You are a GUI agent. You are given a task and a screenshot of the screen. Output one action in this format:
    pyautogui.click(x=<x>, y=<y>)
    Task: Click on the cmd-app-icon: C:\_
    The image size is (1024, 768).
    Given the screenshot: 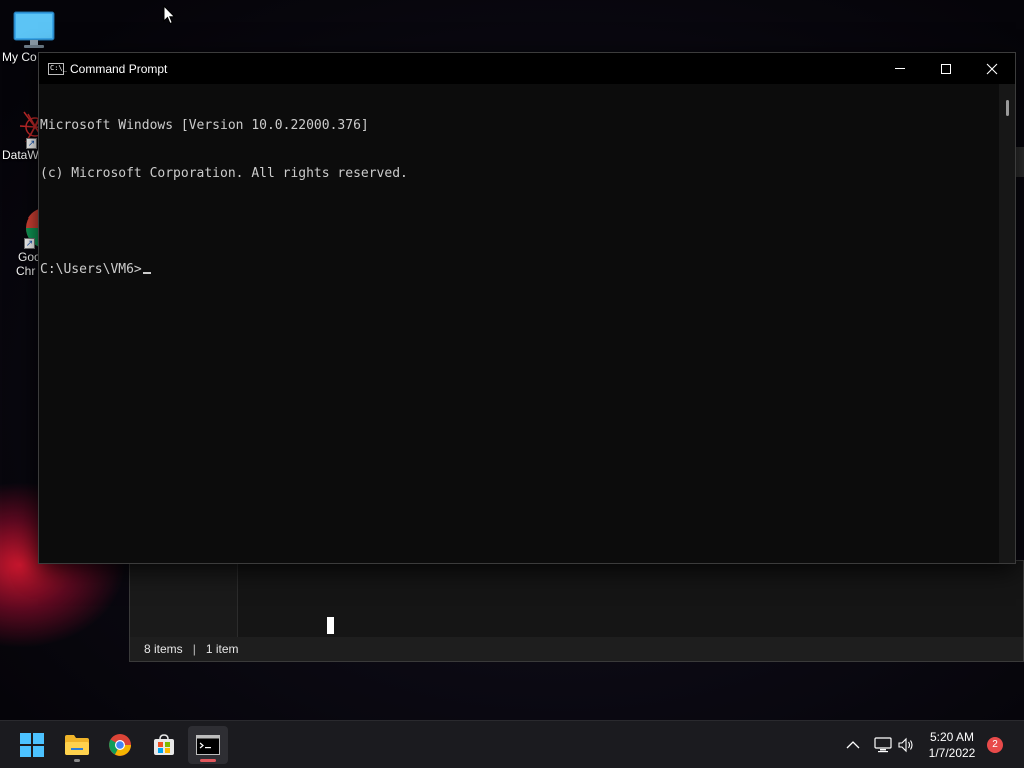 What is the action you would take?
    pyautogui.click(x=57, y=68)
    